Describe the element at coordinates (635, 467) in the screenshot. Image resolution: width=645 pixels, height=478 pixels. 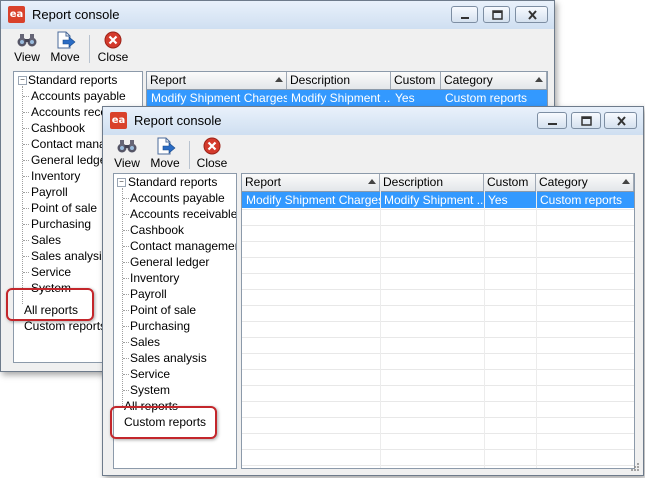
I see `resize-grip-icon` at that location.